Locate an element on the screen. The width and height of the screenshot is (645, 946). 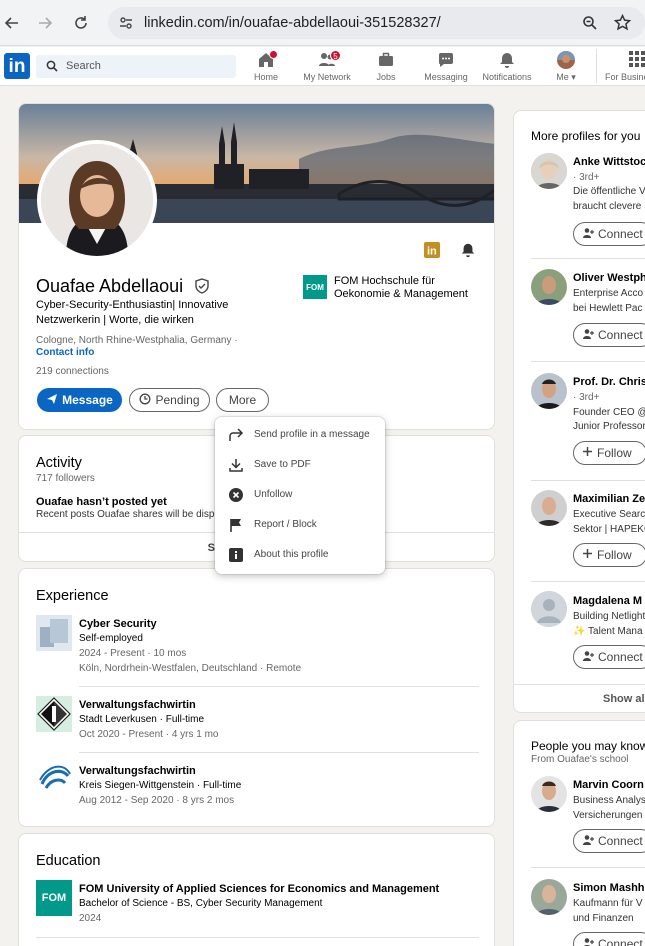
connections-count: 219 connections is located at coordinates (72, 371).